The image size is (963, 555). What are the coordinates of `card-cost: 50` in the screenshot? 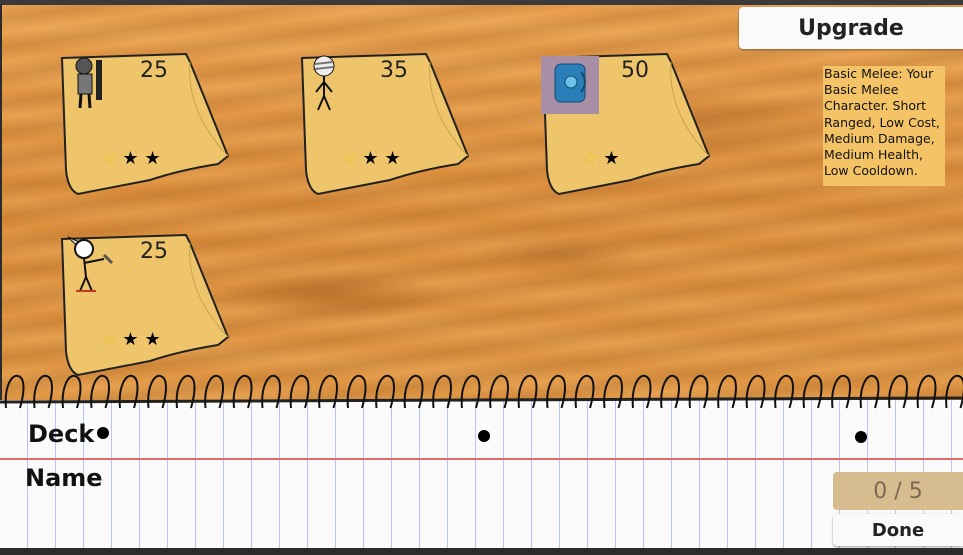 It's located at (635, 70).